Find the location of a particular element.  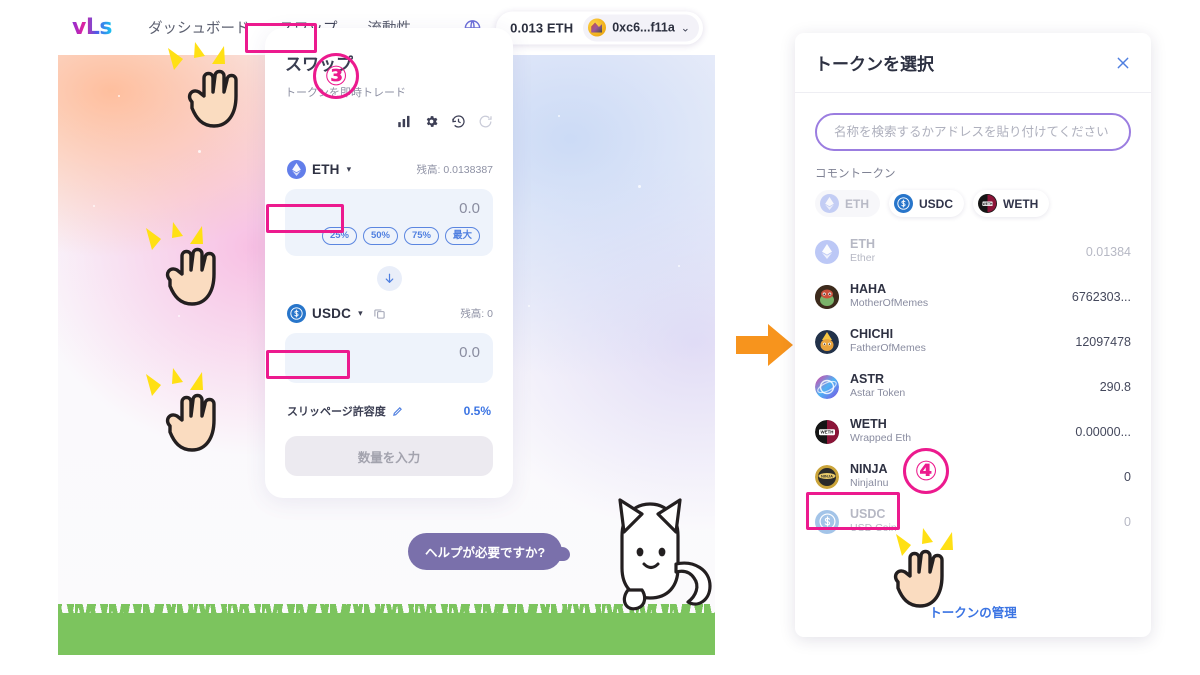

token-text: WETH Wrapped Eth is located at coordinates (962, 431).